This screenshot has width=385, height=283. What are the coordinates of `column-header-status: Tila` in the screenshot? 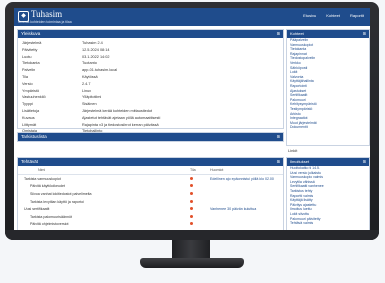 It's located at (199, 170).